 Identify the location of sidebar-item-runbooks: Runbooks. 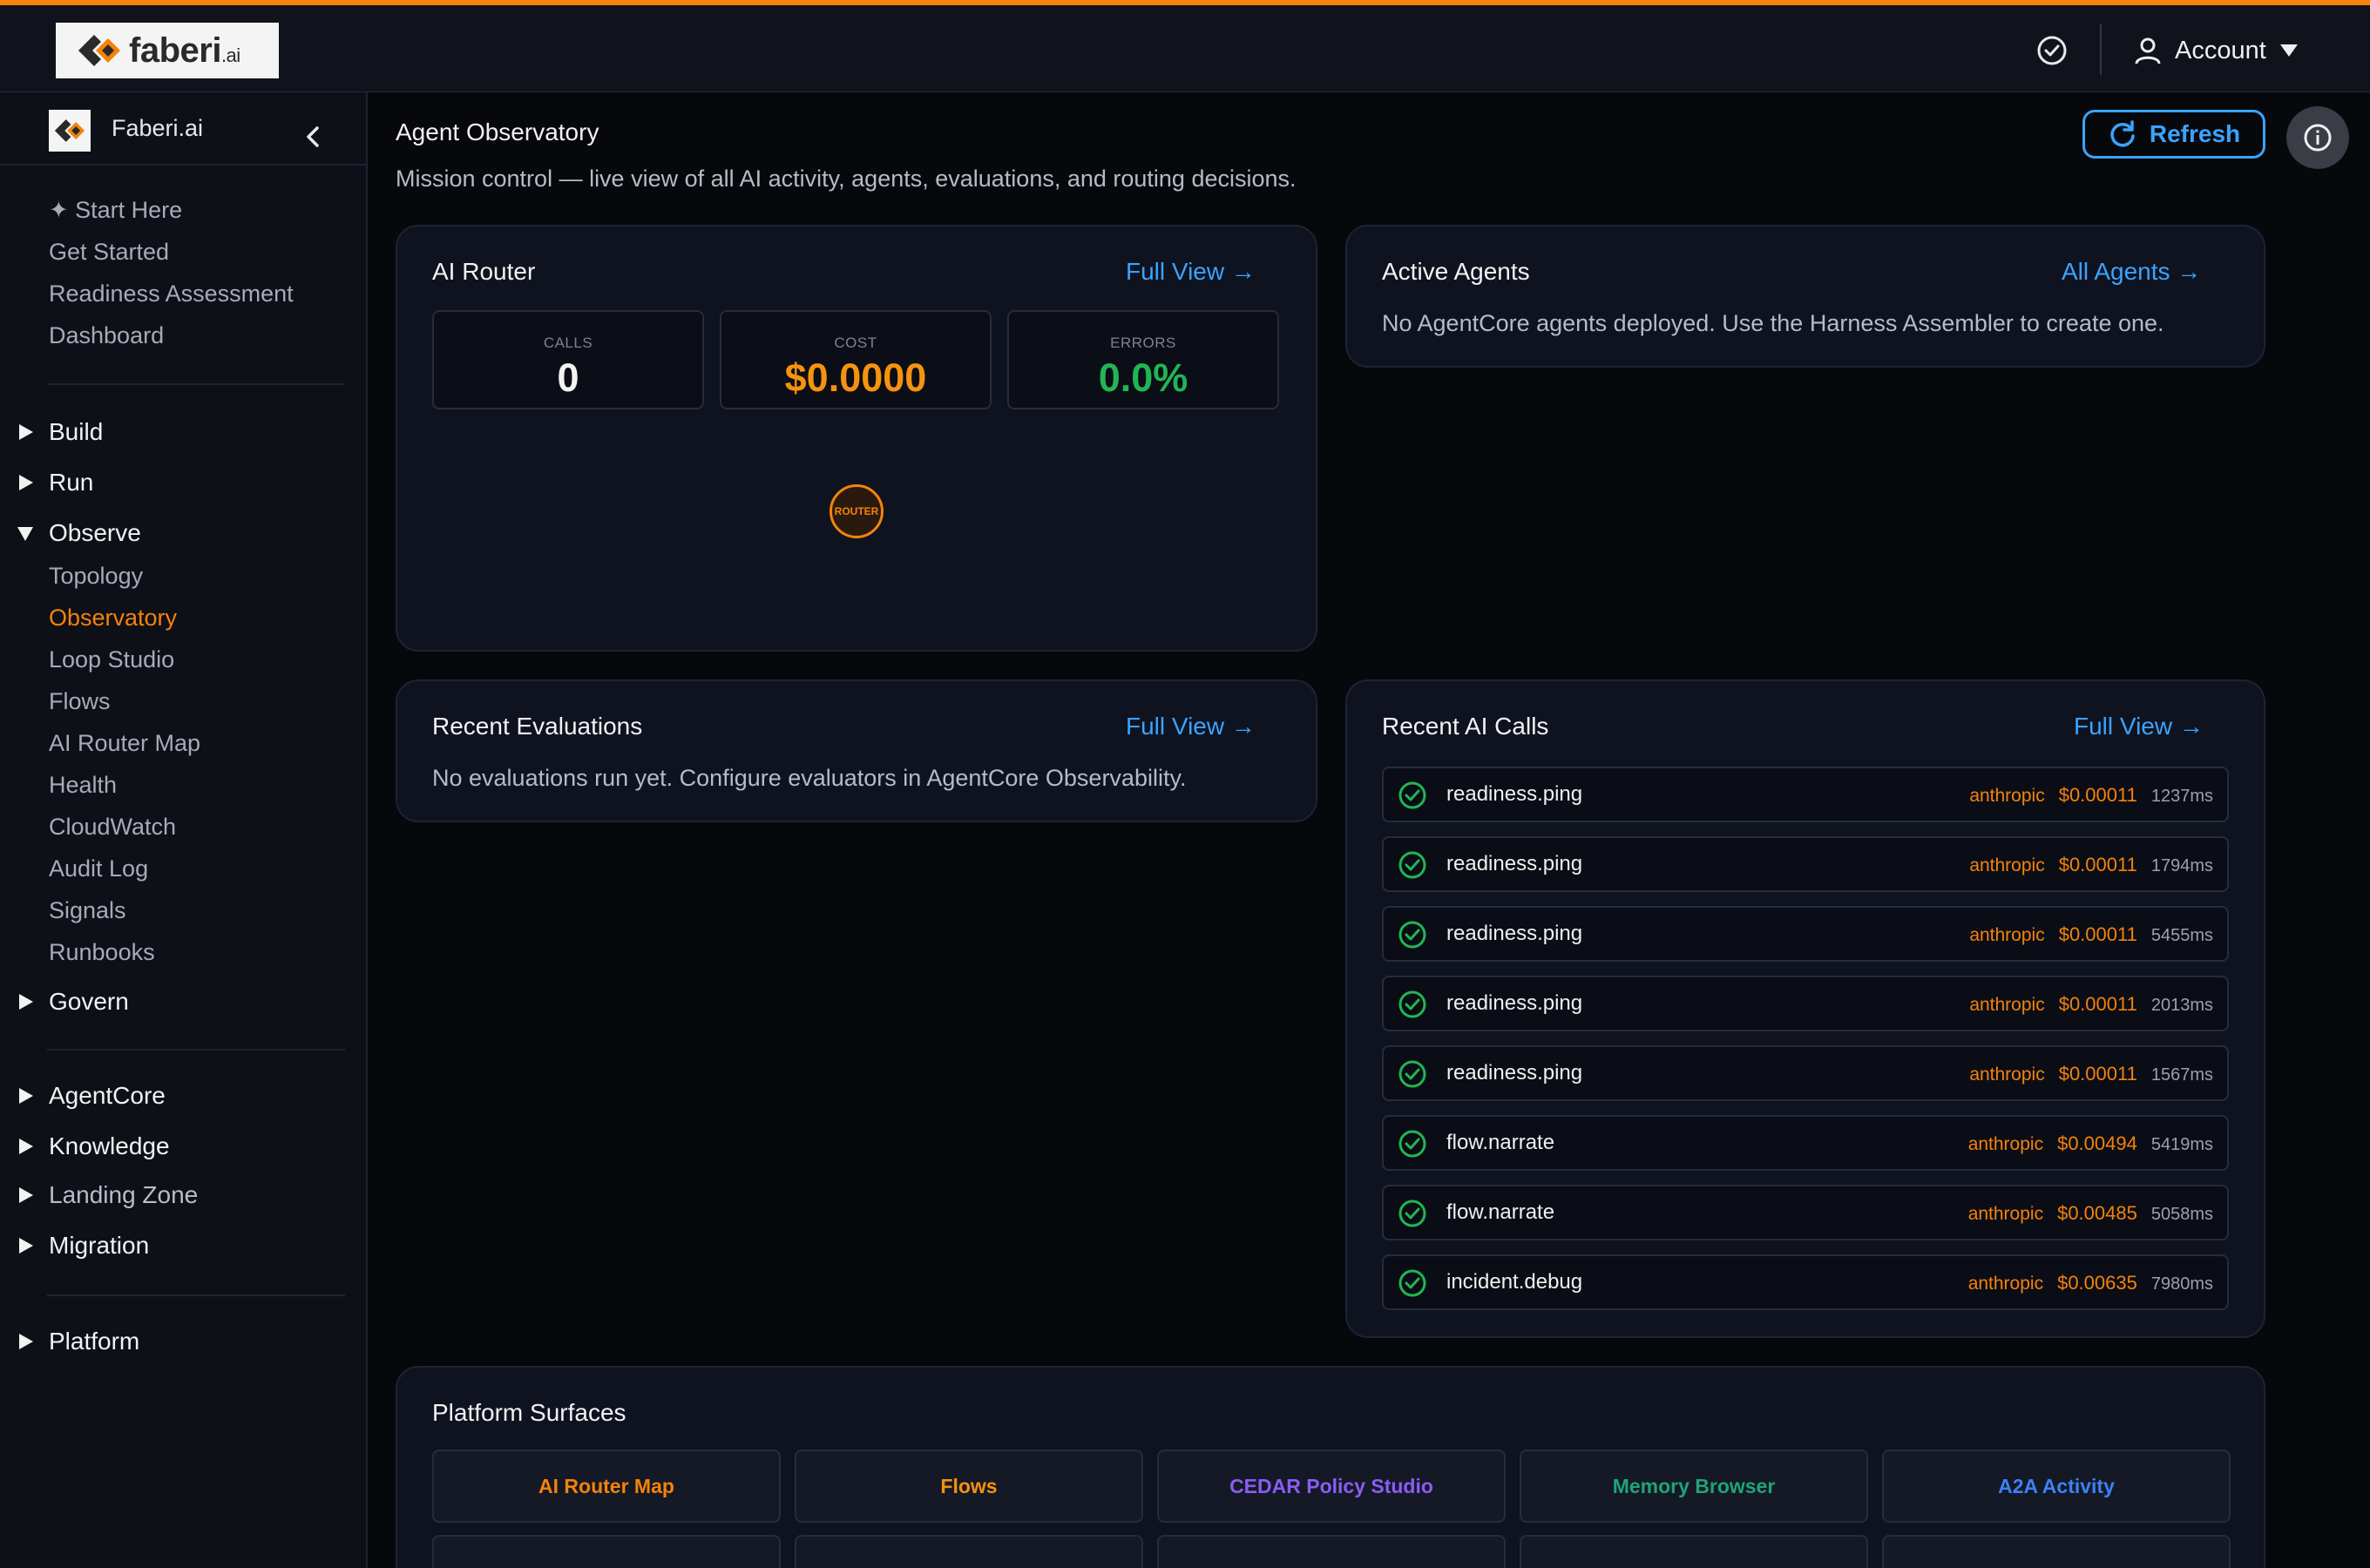
(102, 953).